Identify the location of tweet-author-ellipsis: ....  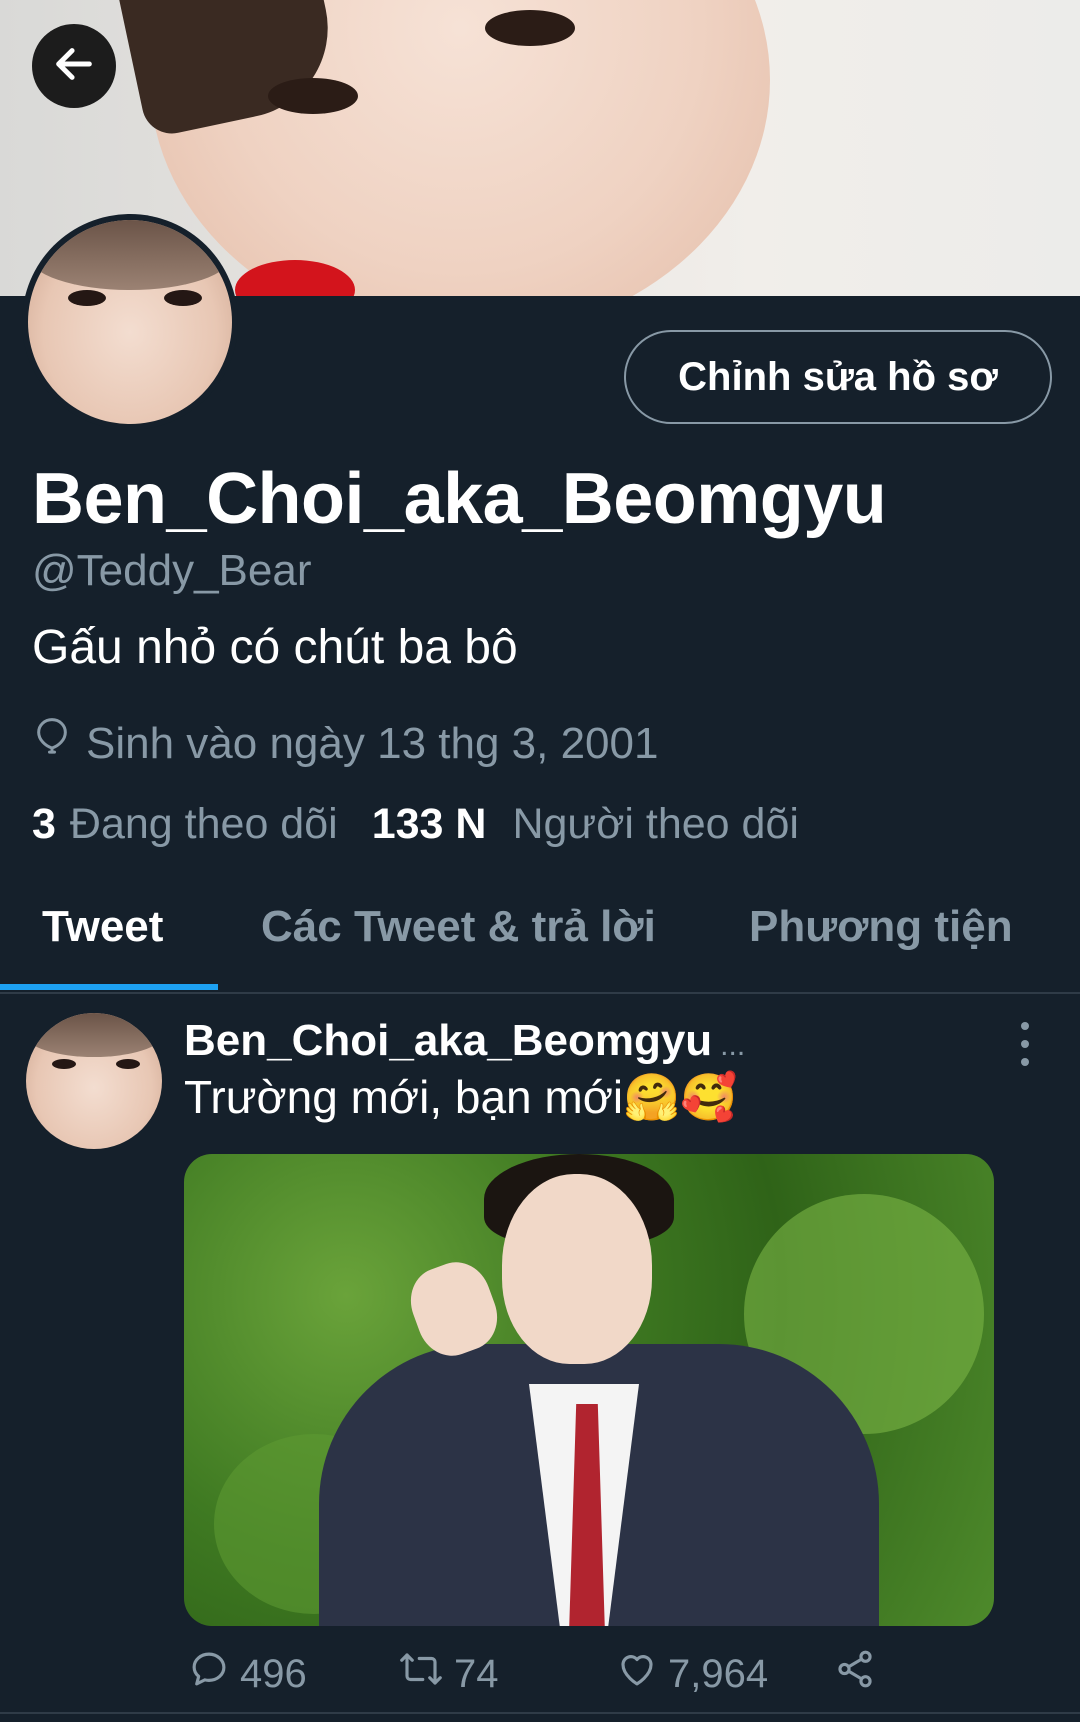
(733, 1045).